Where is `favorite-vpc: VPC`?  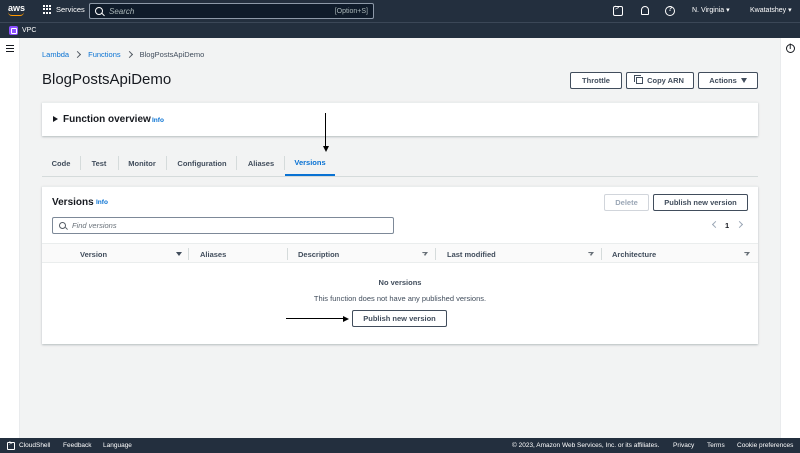
favorite-vpc: VPC is located at coordinates (29, 30).